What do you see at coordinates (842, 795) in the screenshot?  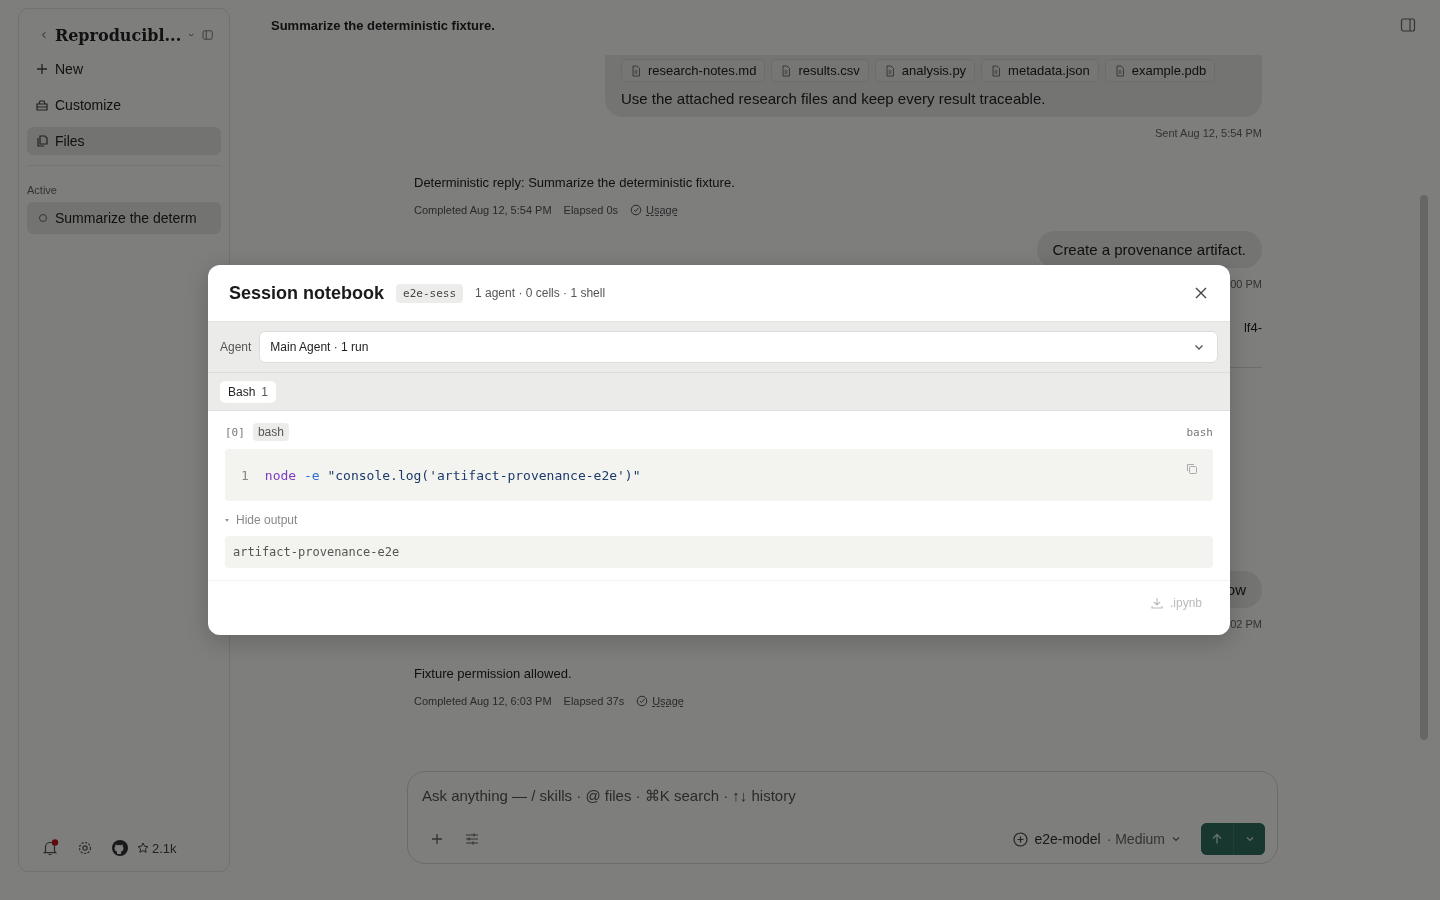 I see `prompt-input: Ask anything — / skills · @ files · ⌘K search · ↑↓ history` at bounding box center [842, 795].